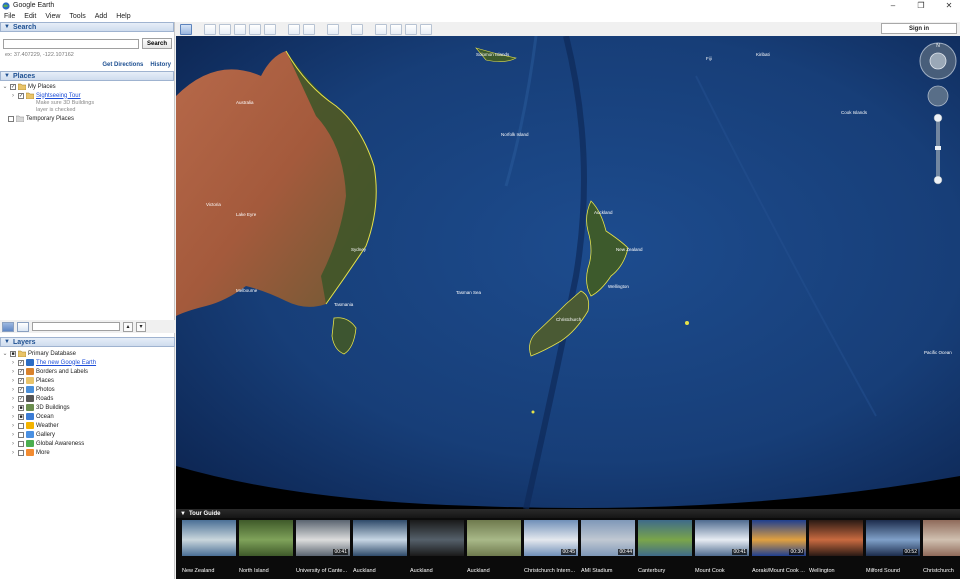 This screenshot has height=579, width=960. What do you see at coordinates (893, 538) in the screenshot?
I see `tour-thumbnail: 00:52` at bounding box center [893, 538].